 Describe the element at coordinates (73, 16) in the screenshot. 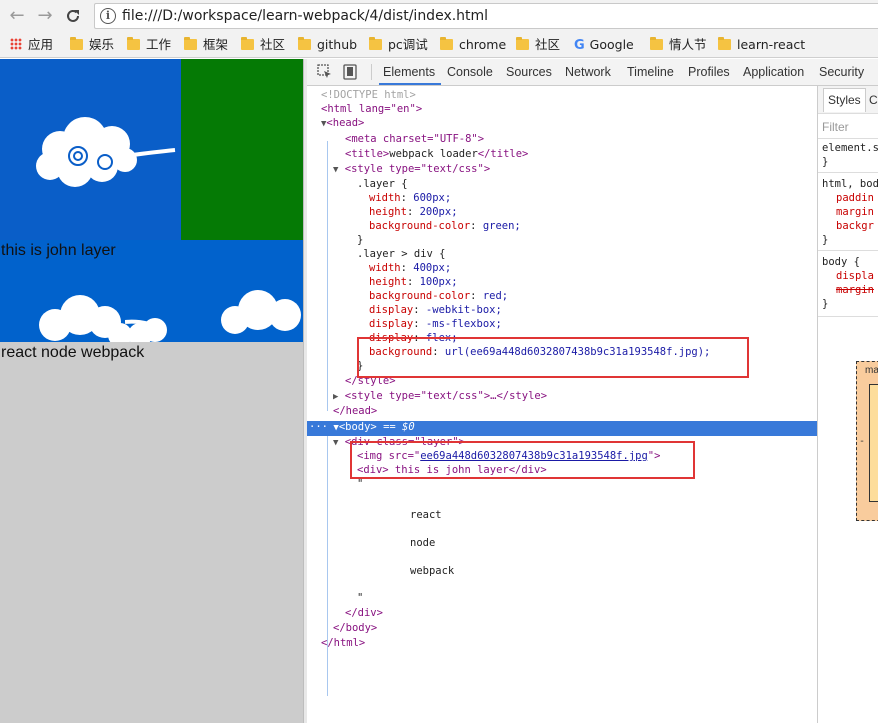

I see `reload-icon` at that location.